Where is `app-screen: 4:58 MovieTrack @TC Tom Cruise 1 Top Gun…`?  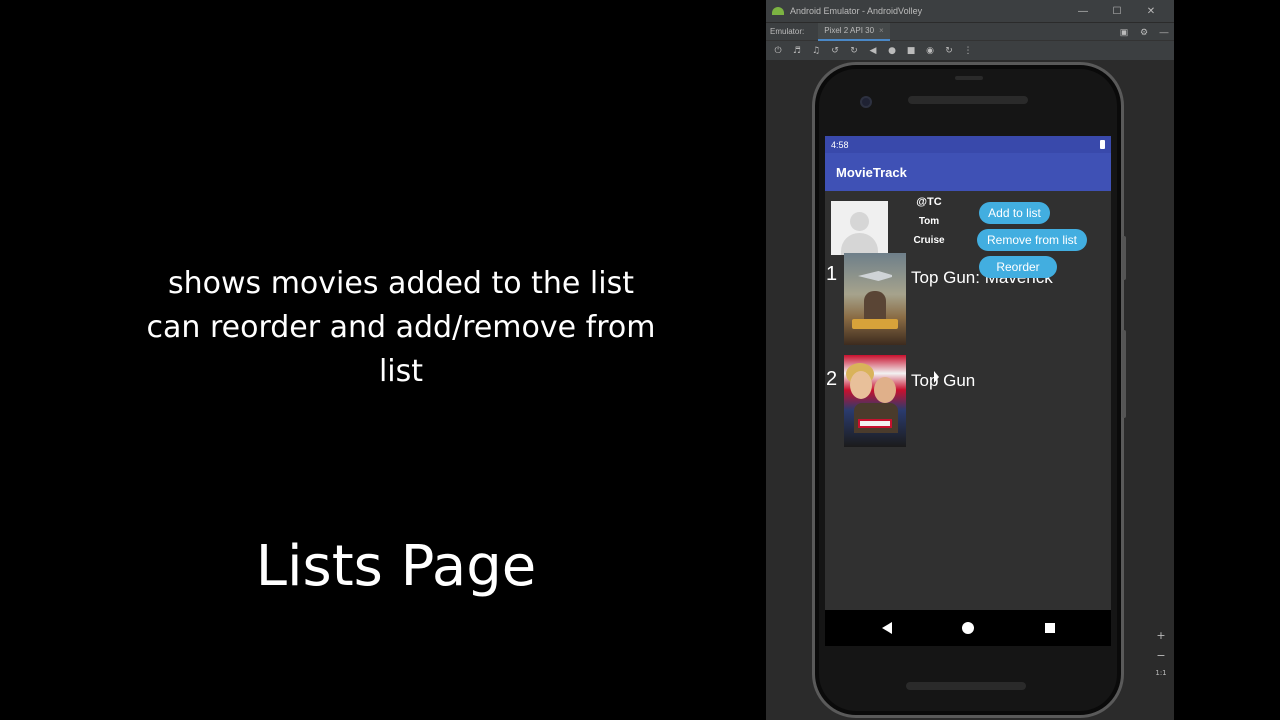
app-screen: 4:58 MovieTrack @TC Tom Cruise 1 Top Gun… is located at coordinates (968, 373).